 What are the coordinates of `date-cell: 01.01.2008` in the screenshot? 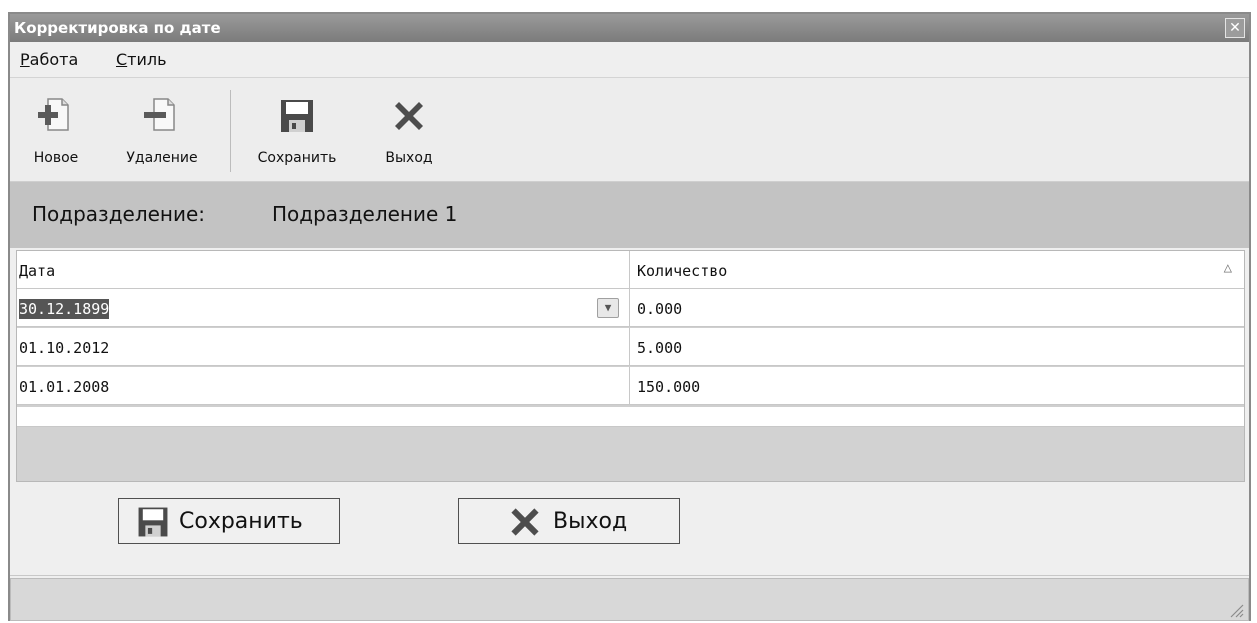 It's located at (64, 387).